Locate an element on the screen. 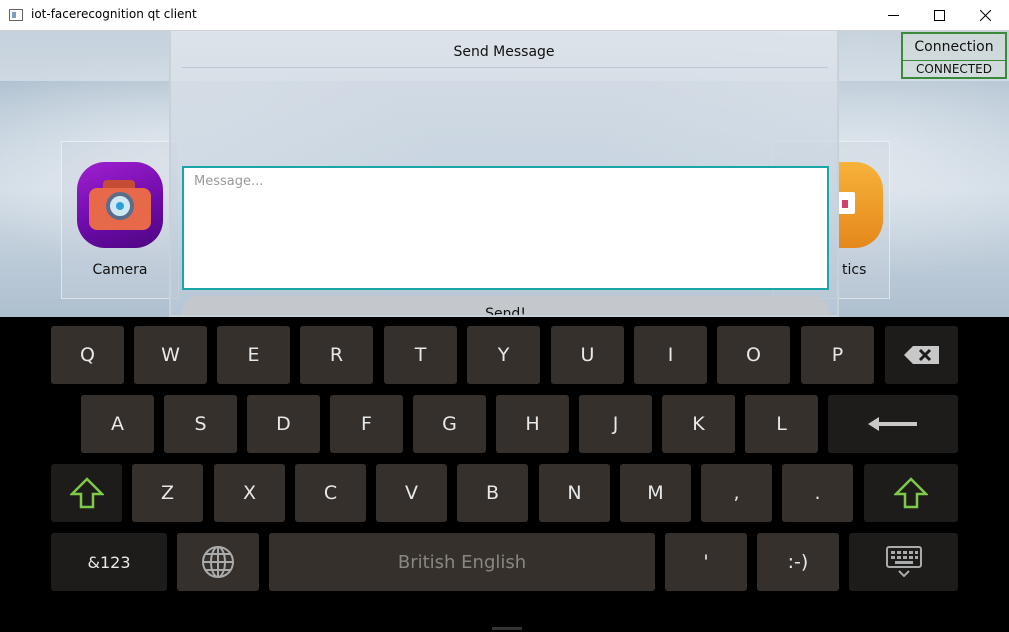 The height and width of the screenshot is (632, 1009). statistics-icon is located at coordinates (861, 205).